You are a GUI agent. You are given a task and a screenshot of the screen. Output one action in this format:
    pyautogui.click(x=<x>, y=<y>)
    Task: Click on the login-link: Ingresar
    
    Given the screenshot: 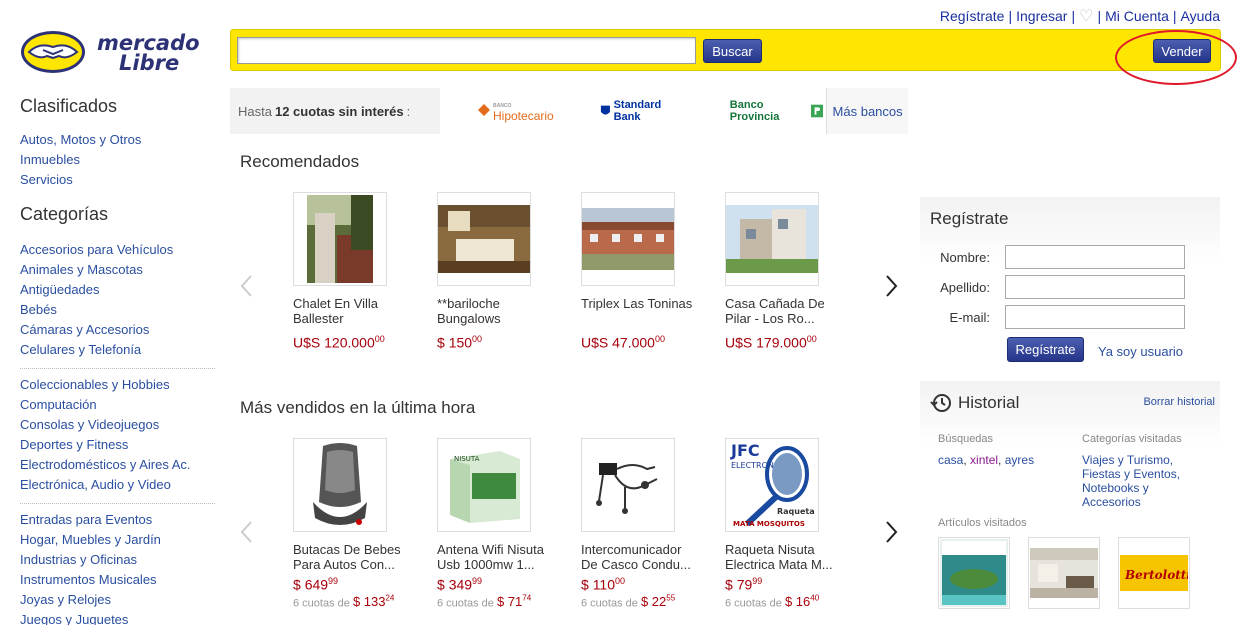 What is the action you would take?
    pyautogui.click(x=1041, y=16)
    